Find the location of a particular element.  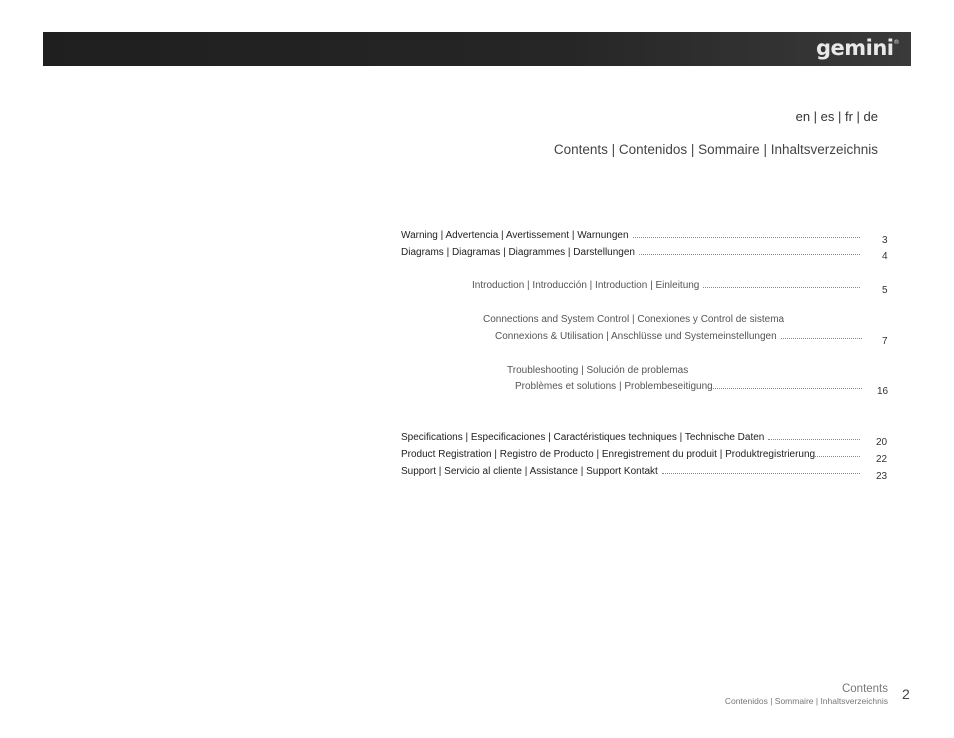

footer-section-title: Contents is located at coordinates (864, 689).